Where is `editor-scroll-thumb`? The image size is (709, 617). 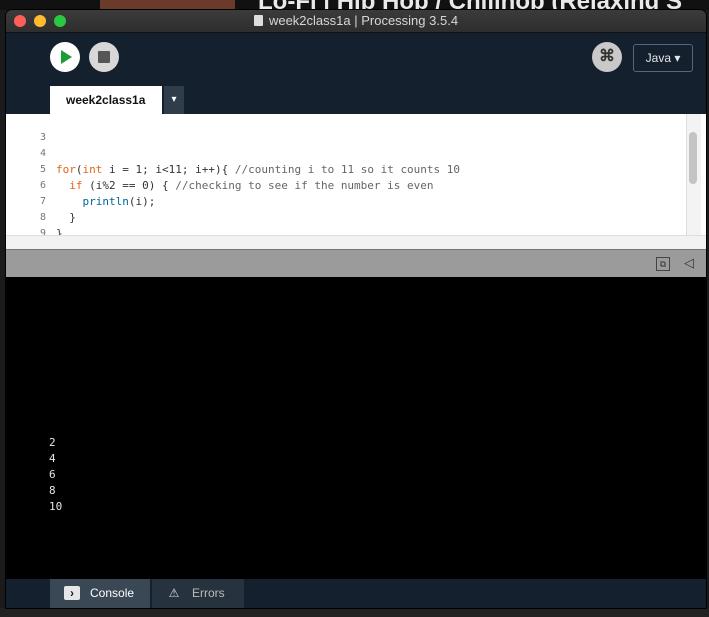
editor-scroll-thumb is located at coordinates (693, 158).